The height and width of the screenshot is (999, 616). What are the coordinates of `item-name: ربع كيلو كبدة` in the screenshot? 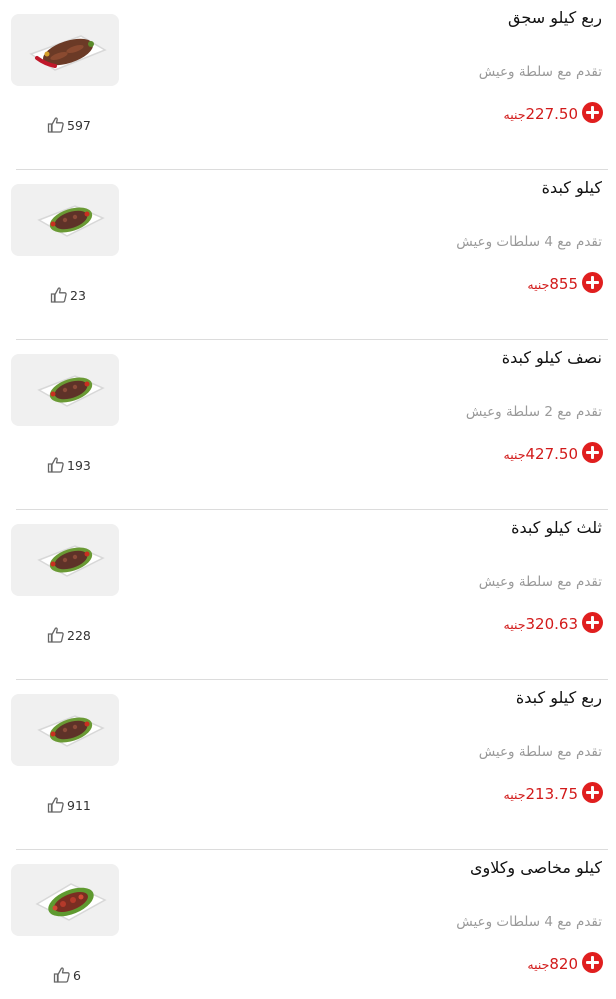 It's located at (558, 697).